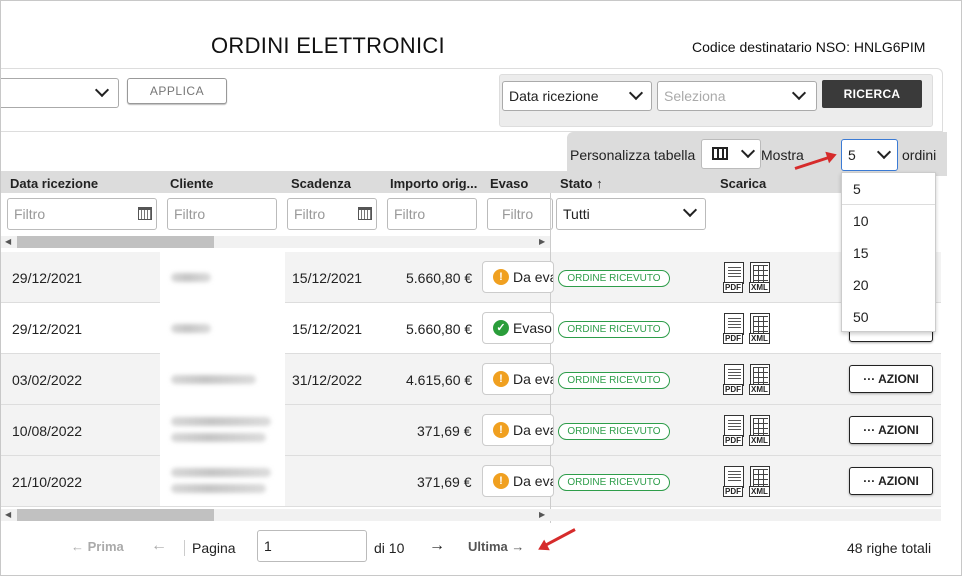 The width and height of the screenshot is (962, 576). Describe the element at coordinates (559, 538) in the screenshot. I see `annotation-arrow-last` at that location.